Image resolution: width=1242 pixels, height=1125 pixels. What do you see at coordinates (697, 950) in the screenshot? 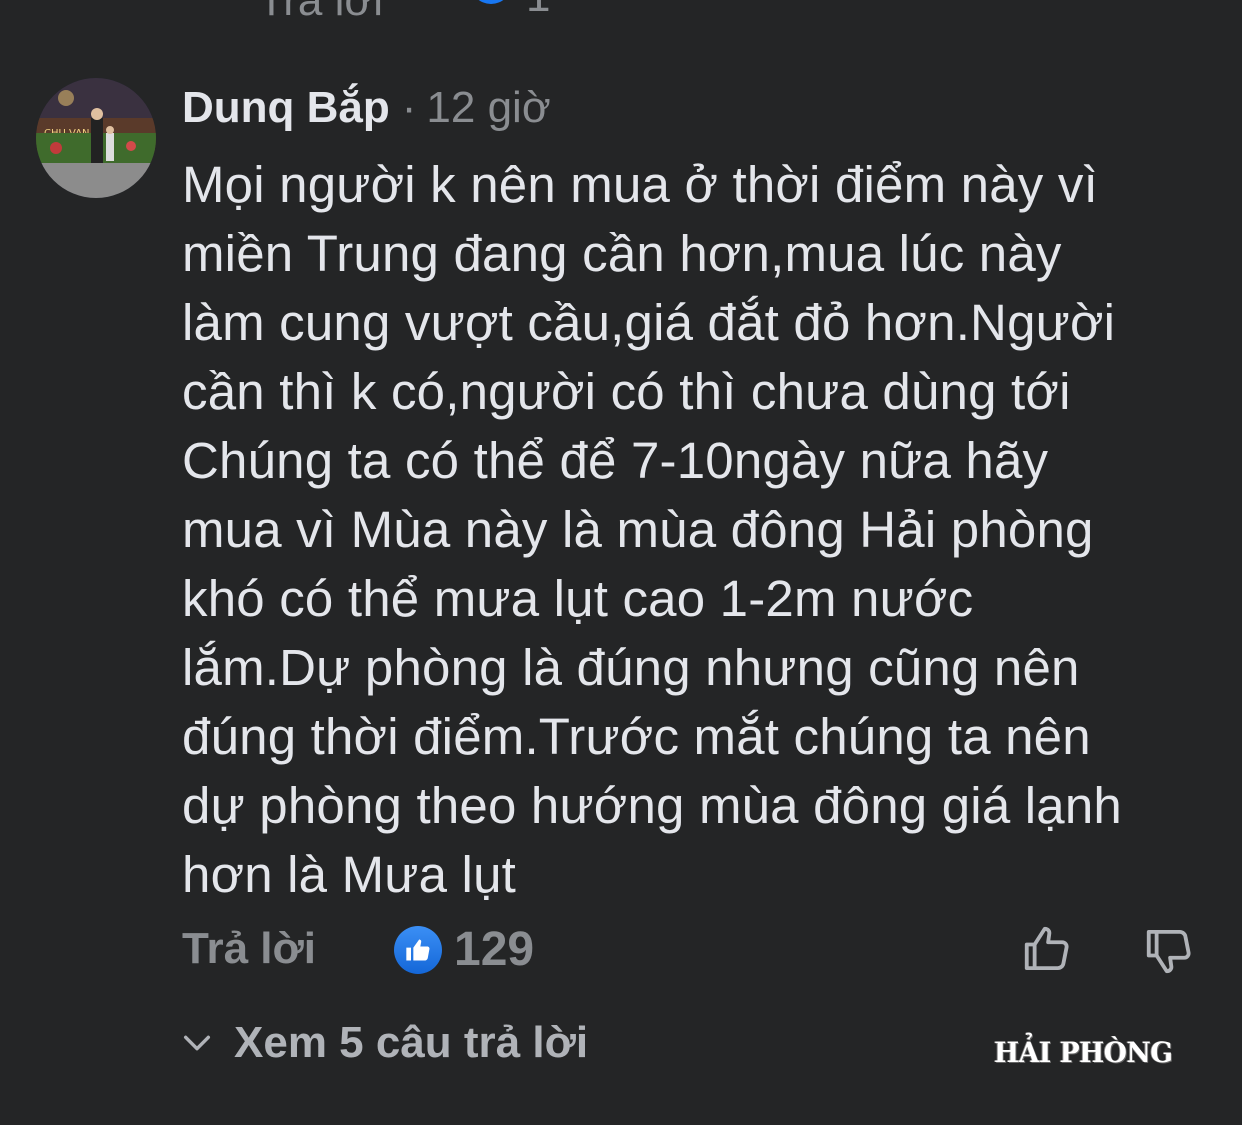
I see `comment-actions: Trả lời 129` at bounding box center [697, 950].